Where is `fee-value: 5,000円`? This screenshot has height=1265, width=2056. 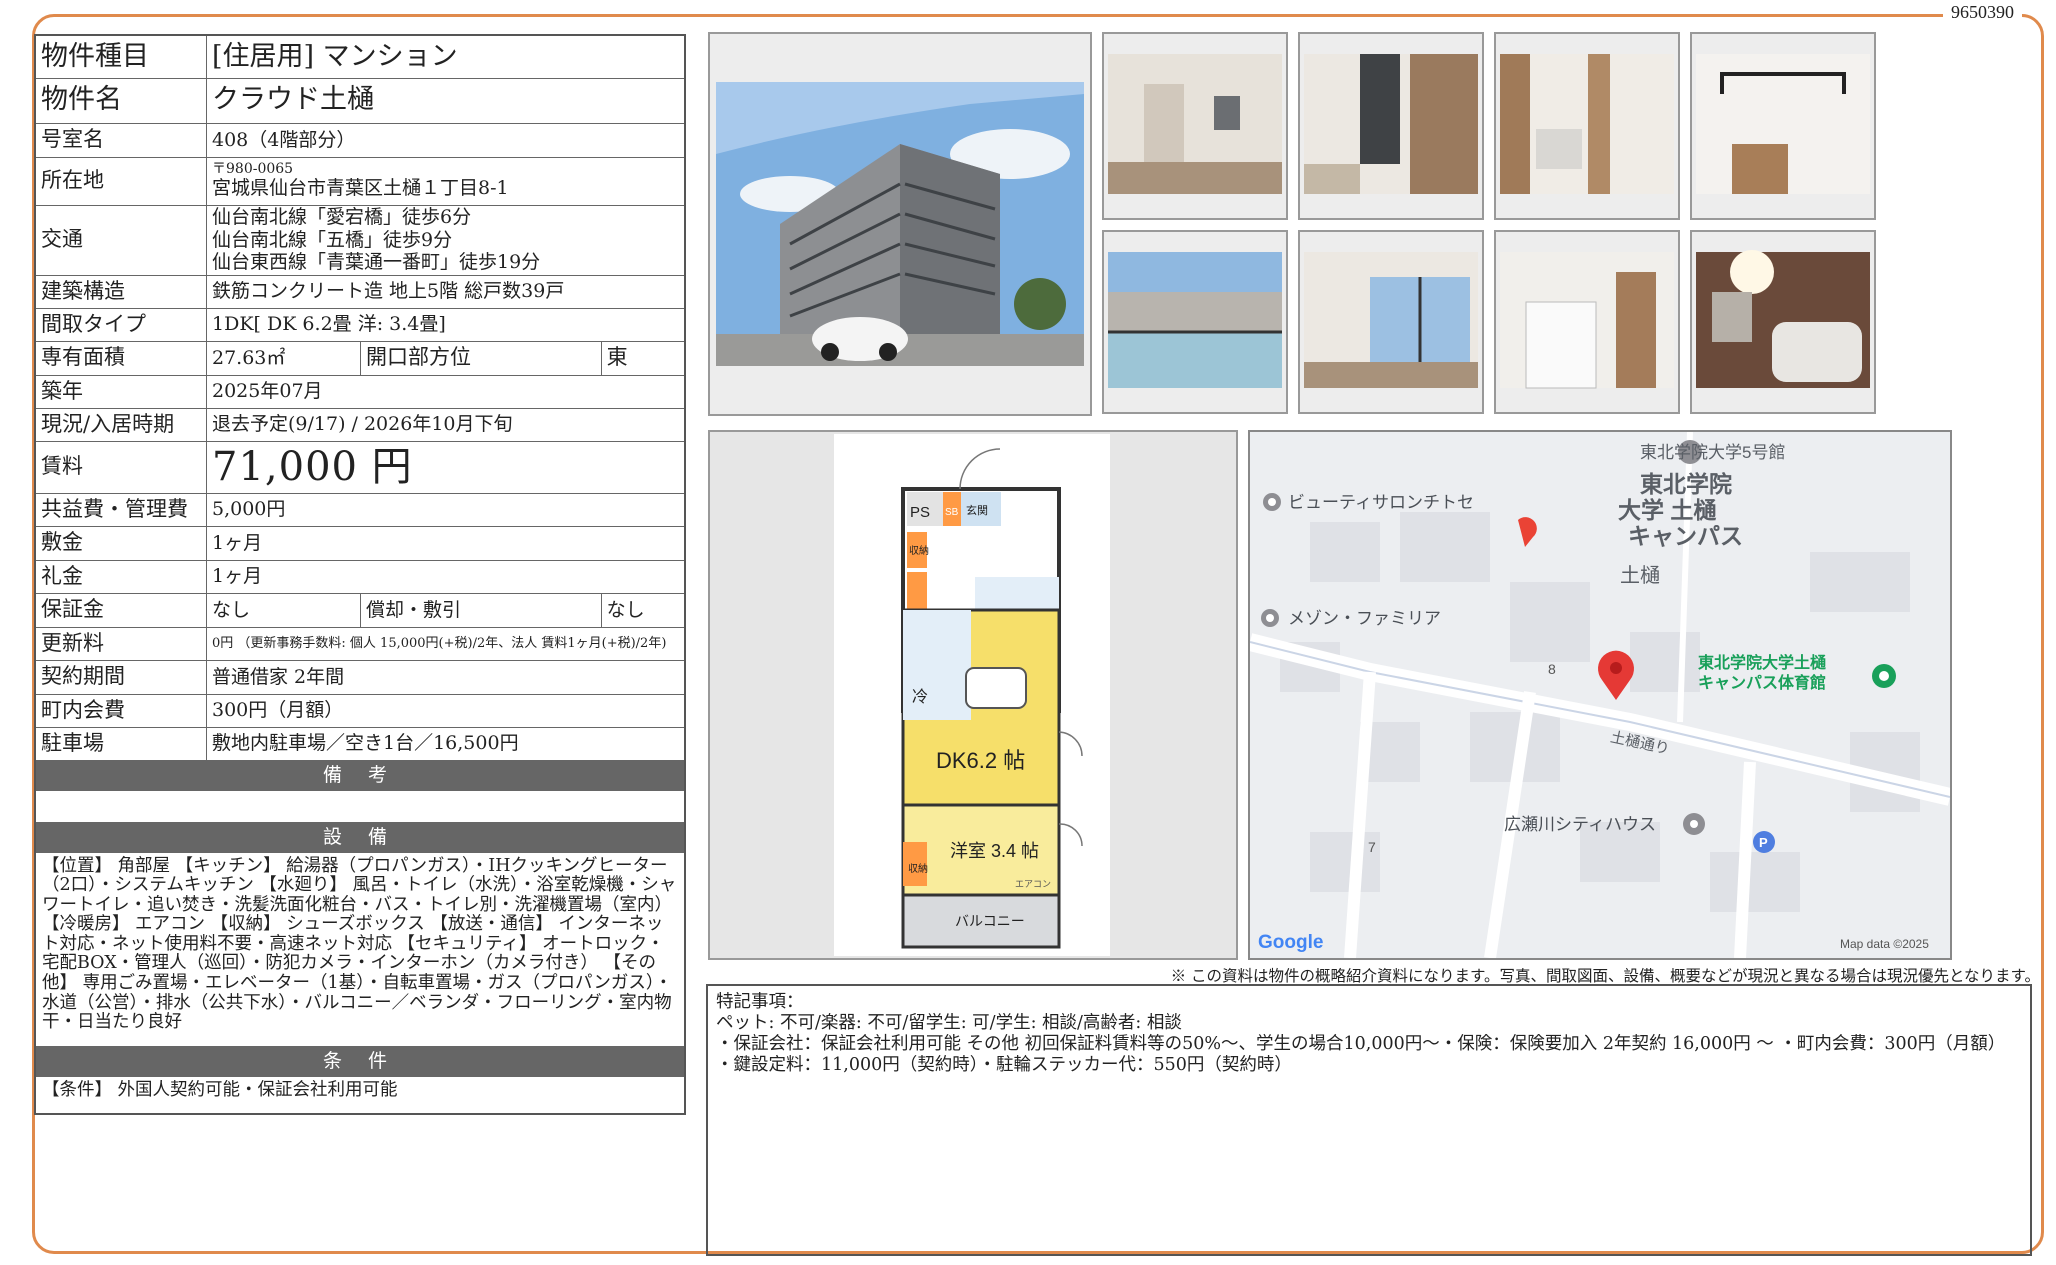
fee-value: 5,000円 is located at coordinates (446, 509).